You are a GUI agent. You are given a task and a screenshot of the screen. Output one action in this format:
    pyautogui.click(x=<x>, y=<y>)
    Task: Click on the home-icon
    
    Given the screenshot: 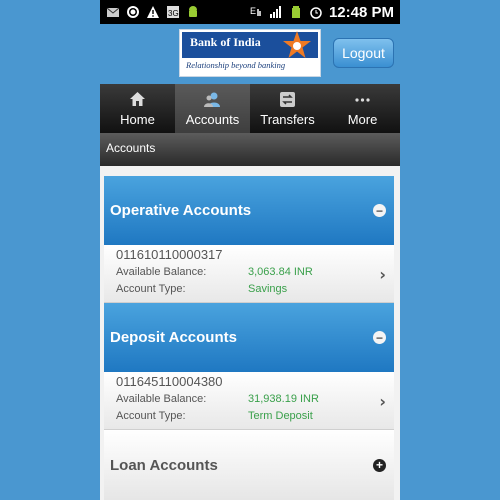 What is the action you would take?
    pyautogui.click(x=137, y=99)
    